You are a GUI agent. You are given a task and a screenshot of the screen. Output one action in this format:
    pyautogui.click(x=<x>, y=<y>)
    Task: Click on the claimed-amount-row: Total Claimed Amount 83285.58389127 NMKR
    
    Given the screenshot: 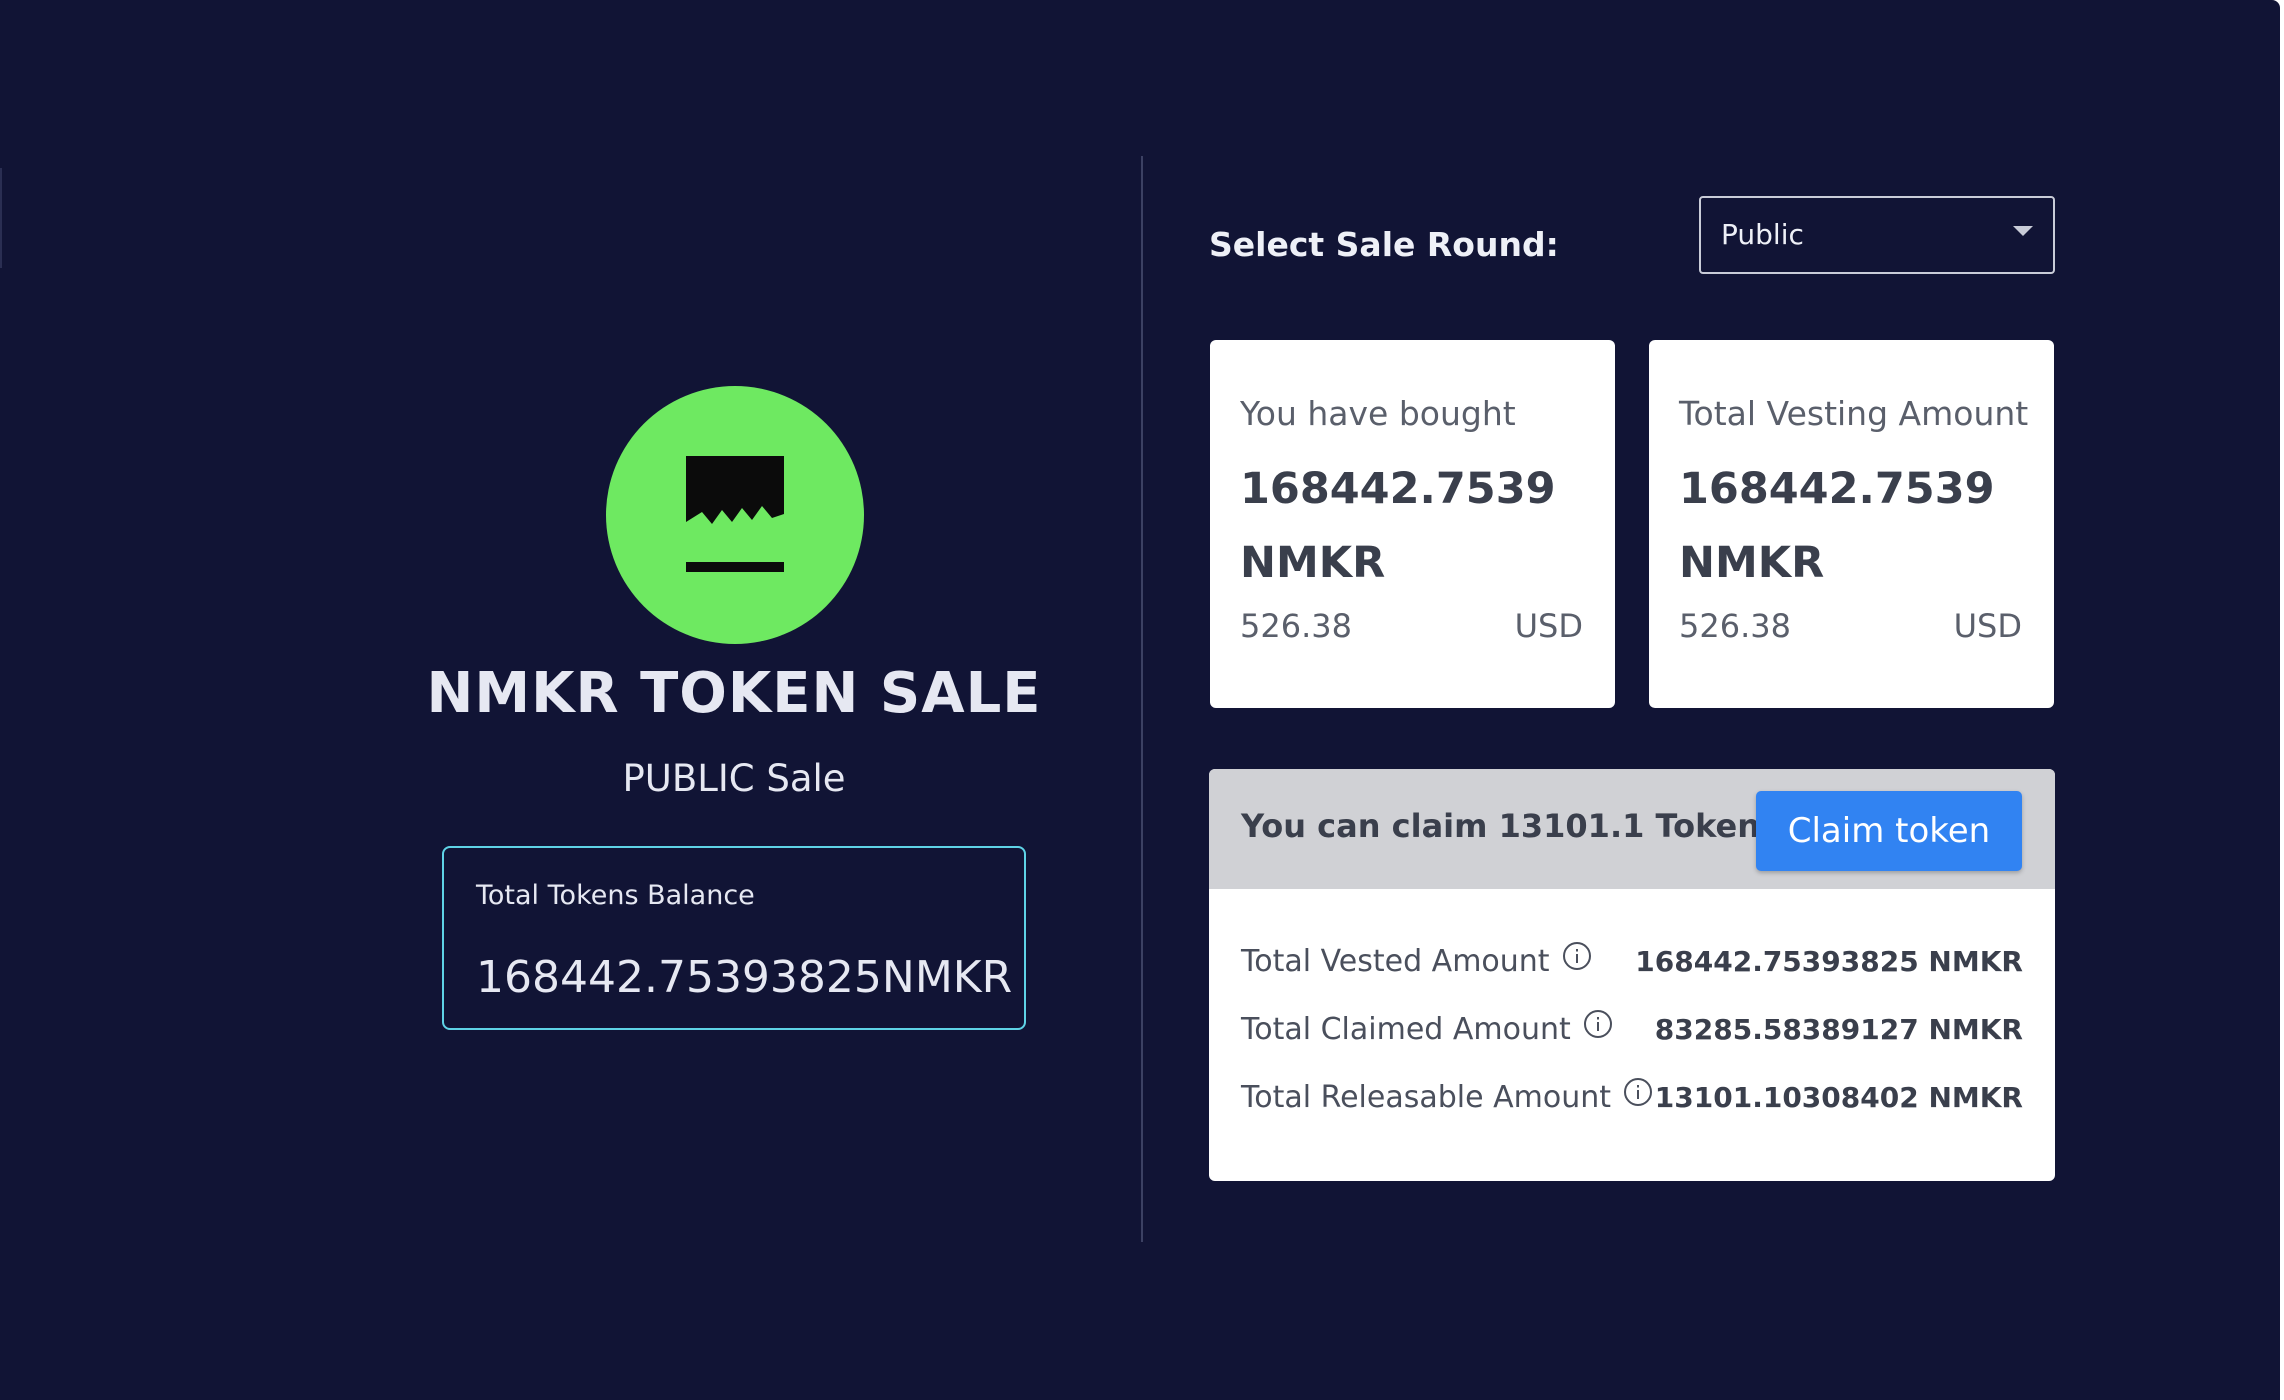 What is the action you would take?
    pyautogui.click(x=1632, y=1030)
    